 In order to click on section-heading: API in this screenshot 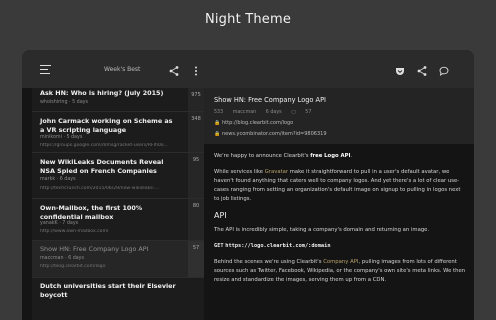, I will do `click(220, 215)`.